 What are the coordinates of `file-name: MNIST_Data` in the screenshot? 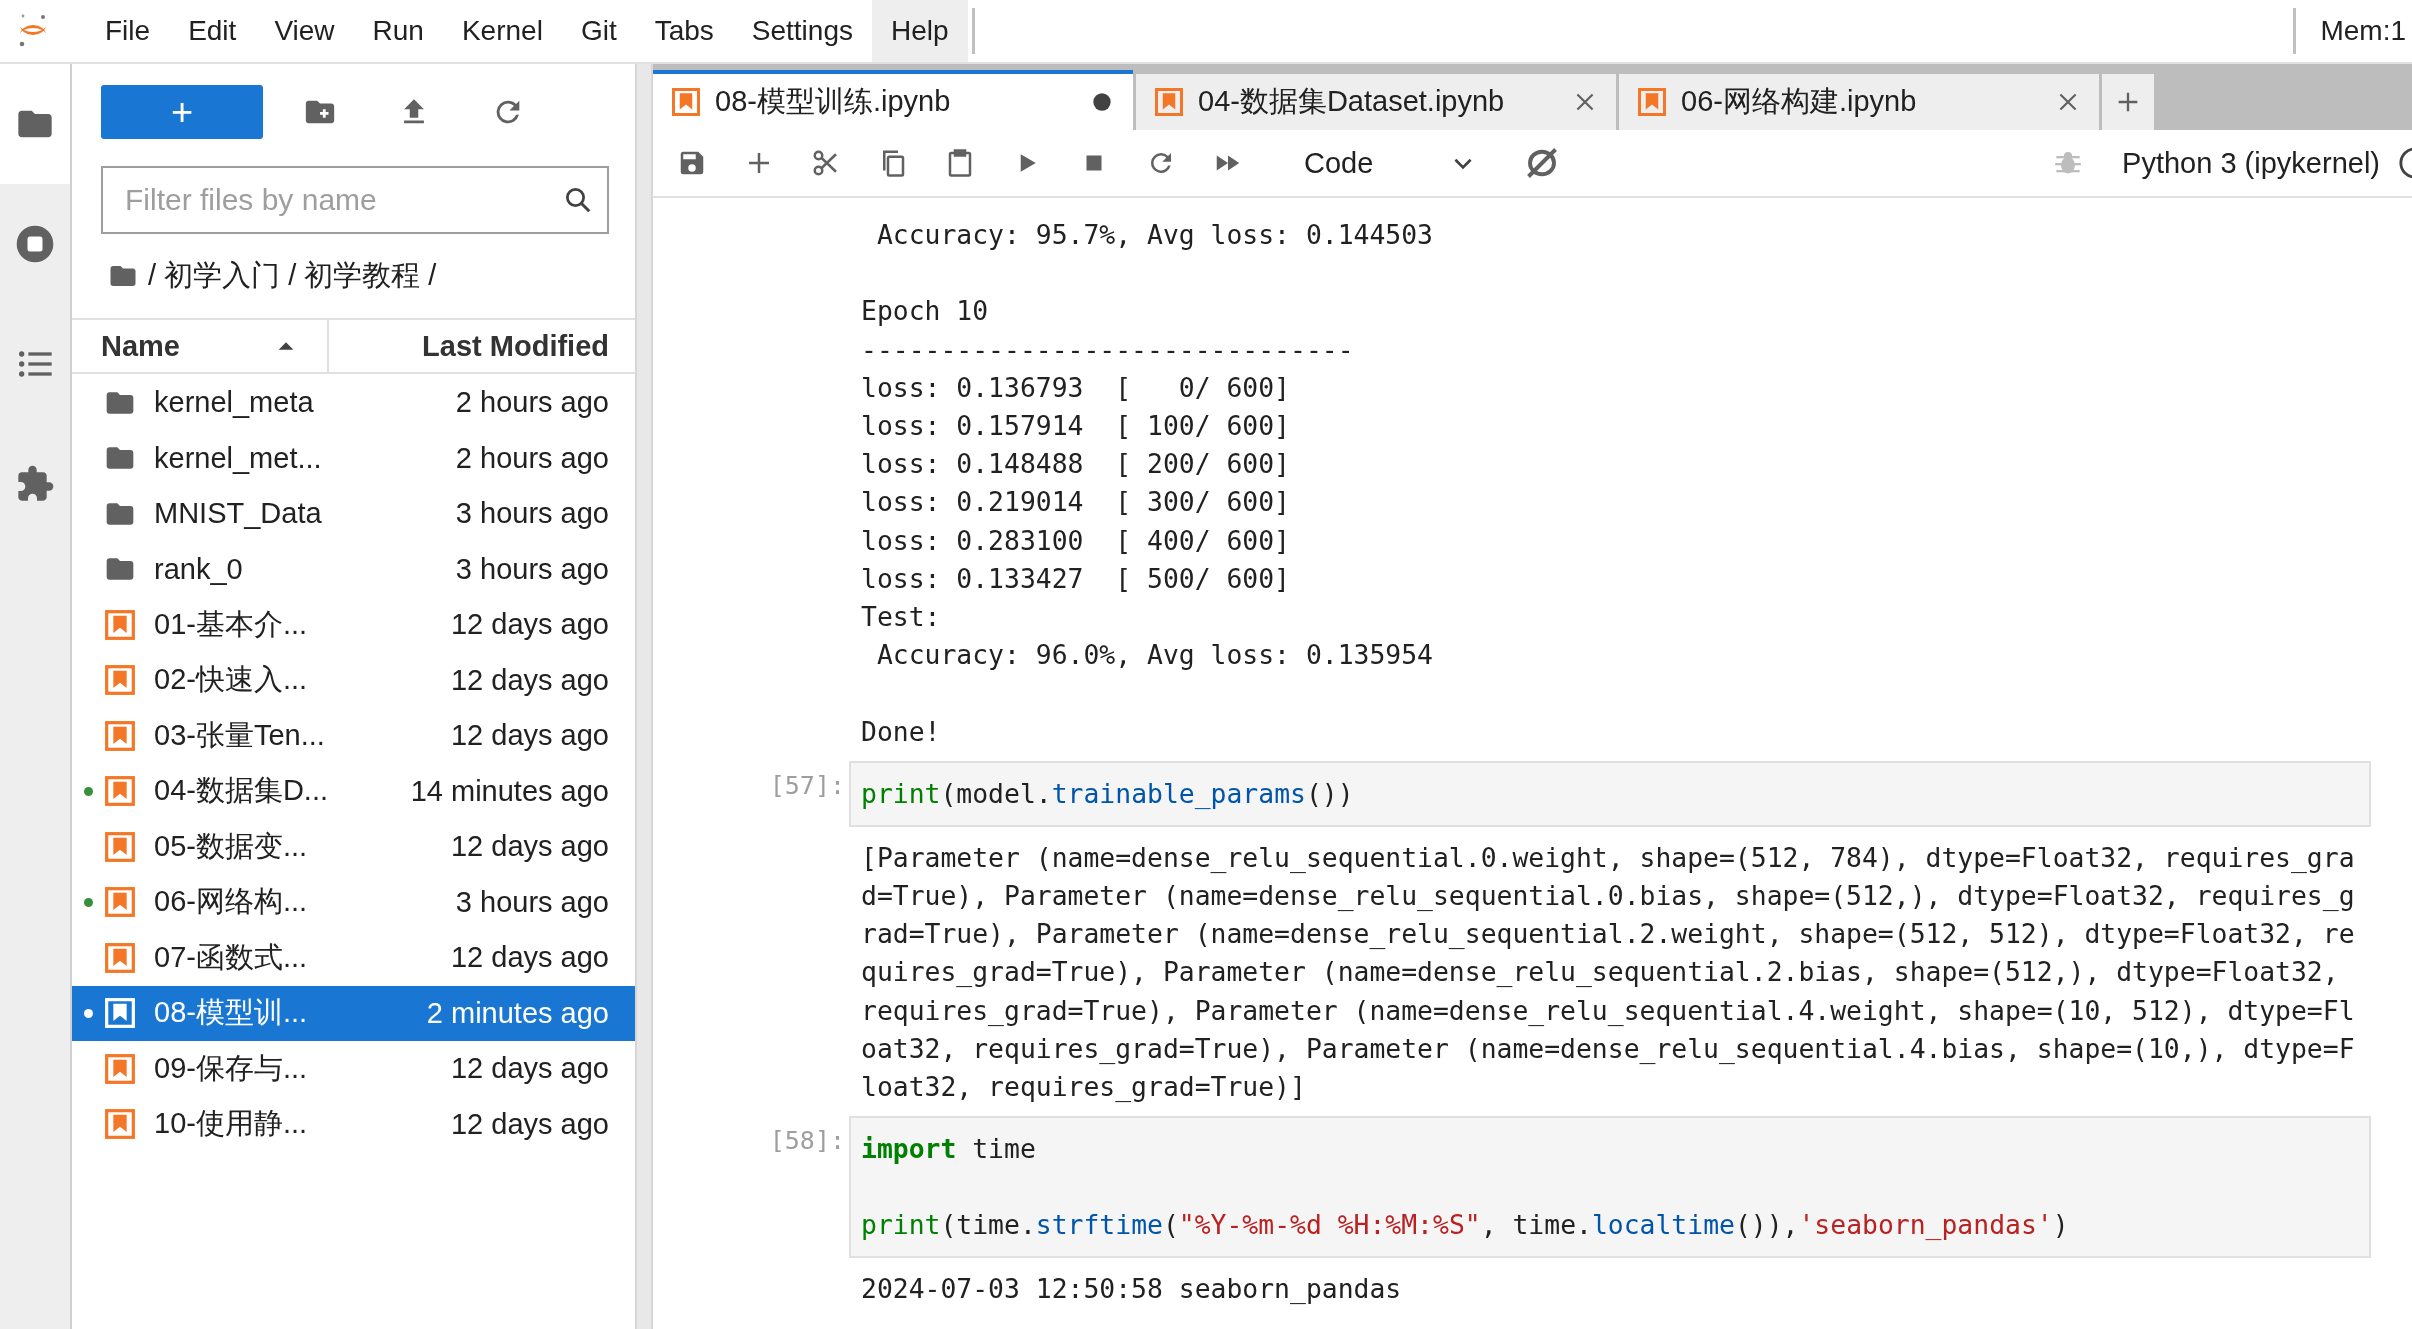 It's located at (238, 514).